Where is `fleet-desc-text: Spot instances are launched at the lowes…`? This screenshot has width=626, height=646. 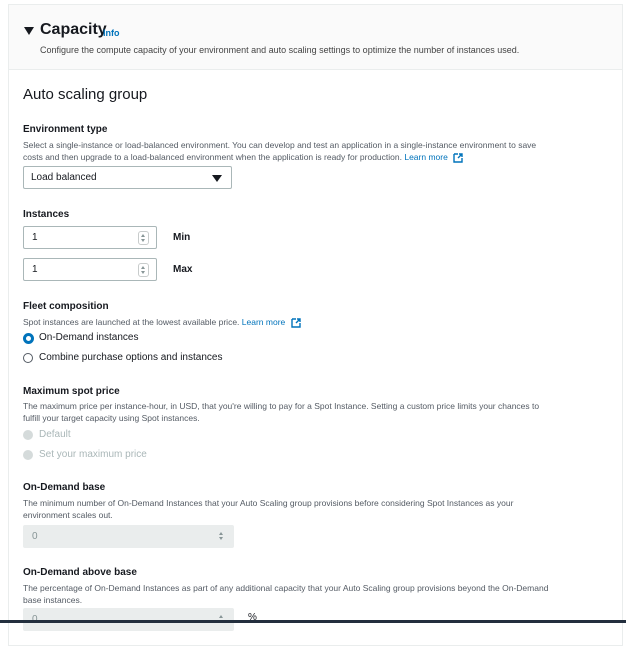 fleet-desc-text: Spot instances are launched at the lowes… is located at coordinates (131, 322).